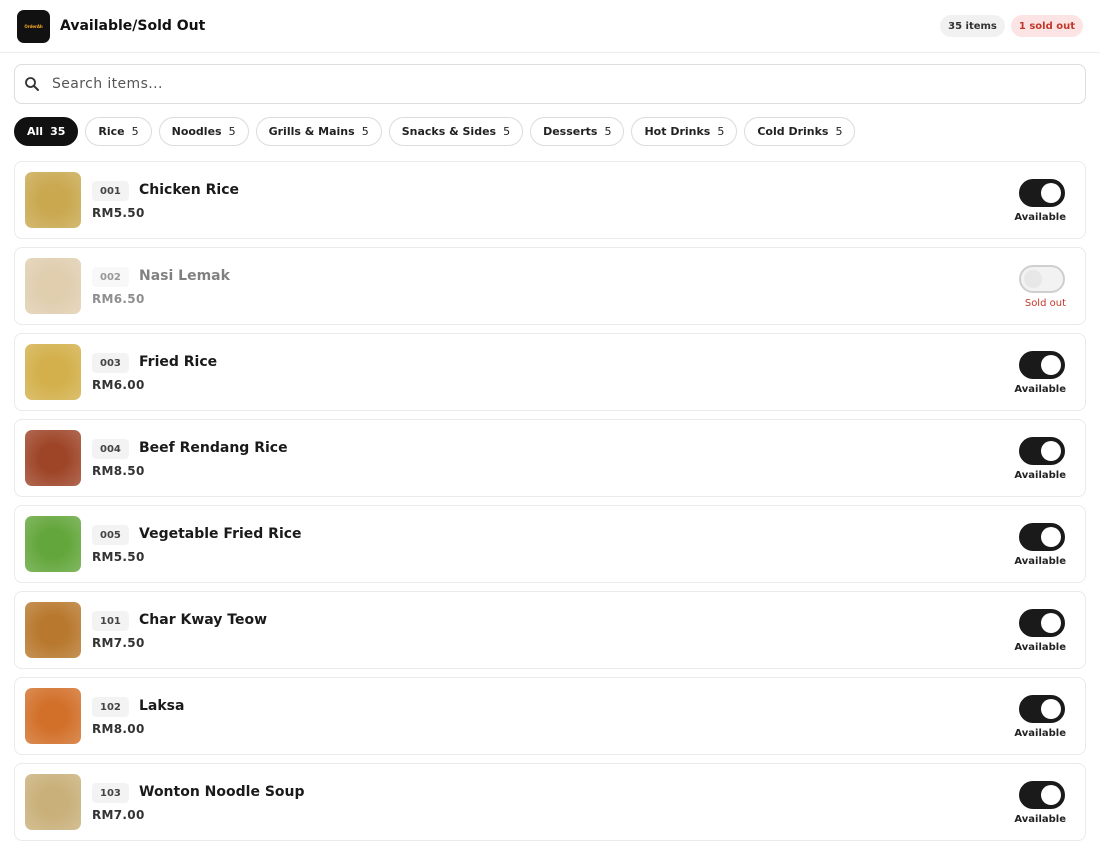 The width and height of the screenshot is (1100, 849). I want to click on tab-label: Hot Drinks, so click(677, 131).